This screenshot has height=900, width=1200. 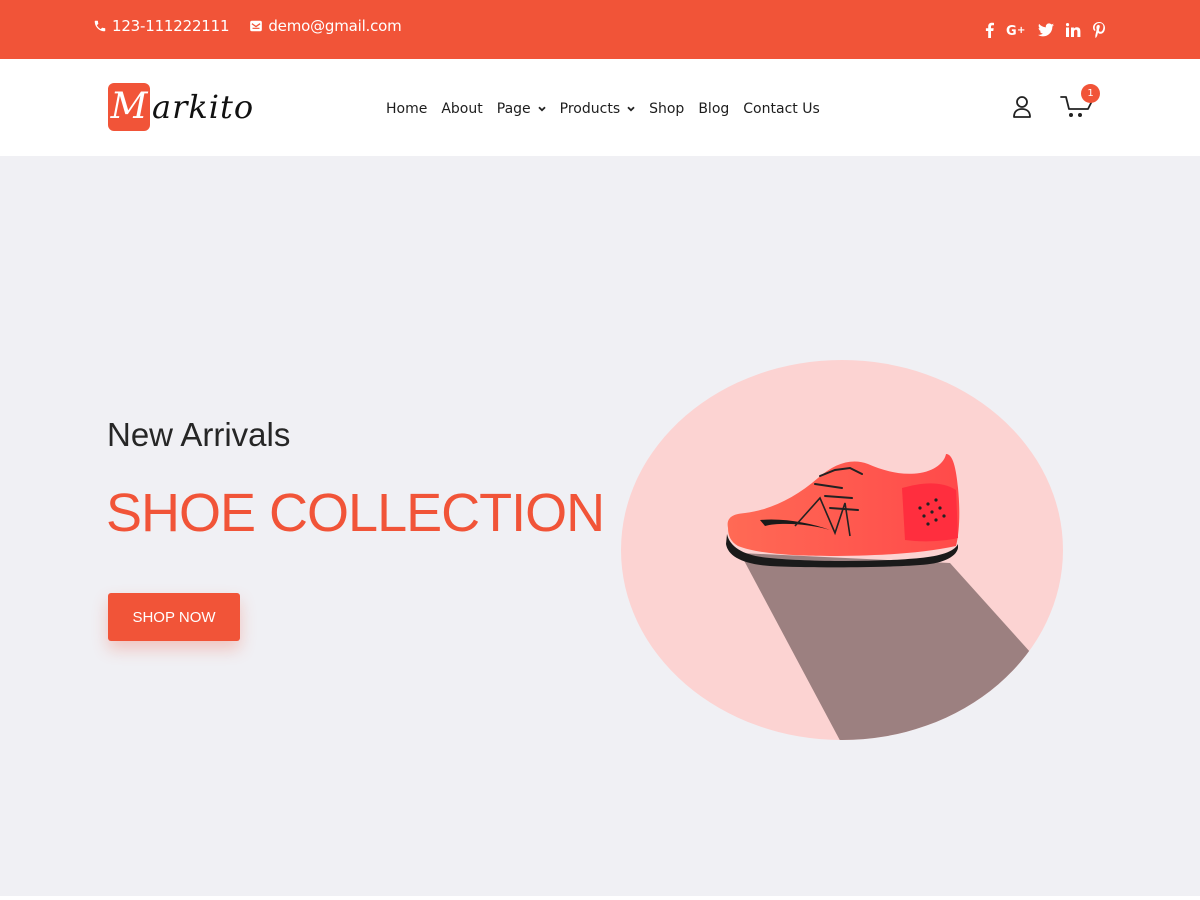 I want to click on top-bar: 123-111222111 demo@gmail.com G +, so click(x=600, y=29).